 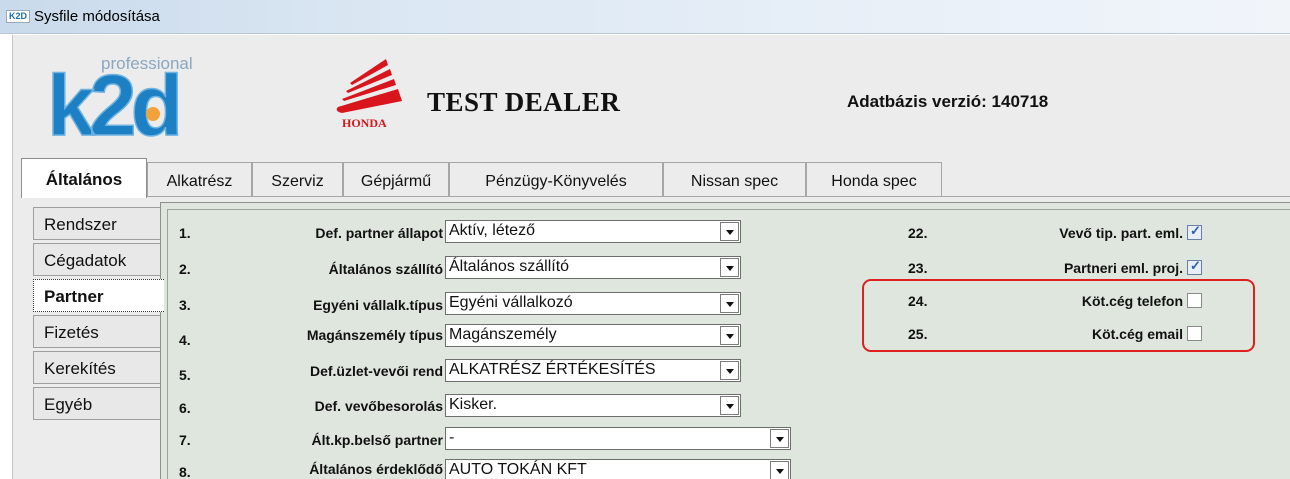 What do you see at coordinates (385, 269) in the screenshot?
I see `row-label: Általános szállító` at bounding box center [385, 269].